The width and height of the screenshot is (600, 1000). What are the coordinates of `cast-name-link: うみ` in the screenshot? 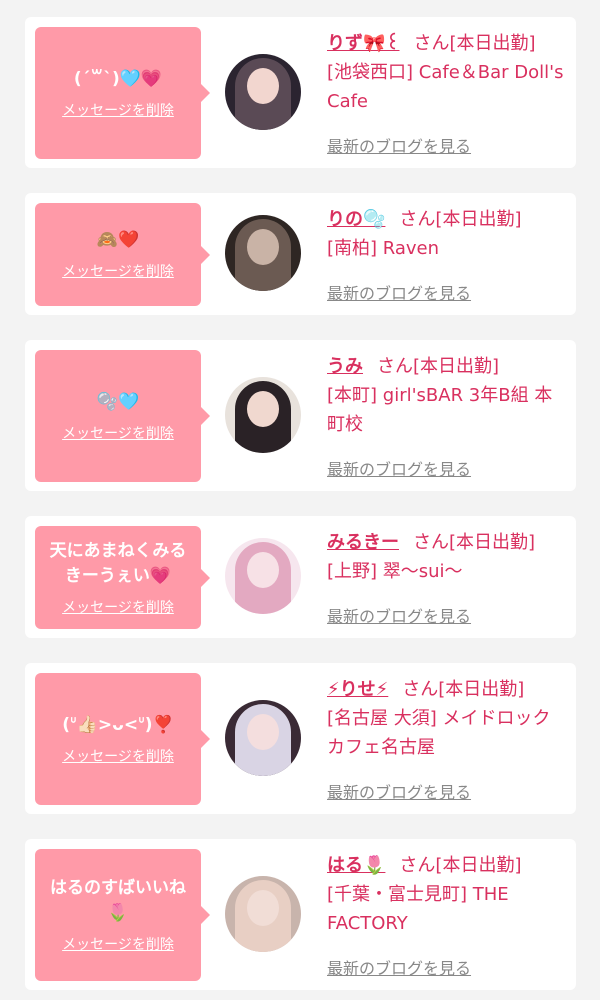 It's located at (345, 366).